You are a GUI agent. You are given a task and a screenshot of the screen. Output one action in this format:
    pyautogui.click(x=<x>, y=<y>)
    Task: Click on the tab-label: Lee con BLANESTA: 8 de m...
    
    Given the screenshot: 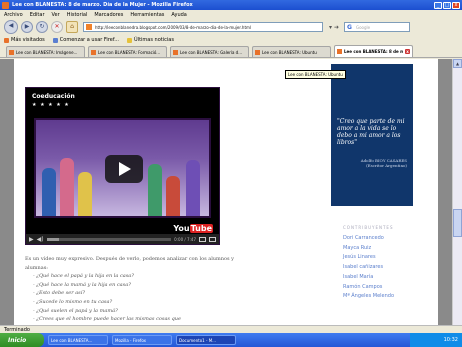 What is the action you would take?
    pyautogui.click(x=373, y=51)
    